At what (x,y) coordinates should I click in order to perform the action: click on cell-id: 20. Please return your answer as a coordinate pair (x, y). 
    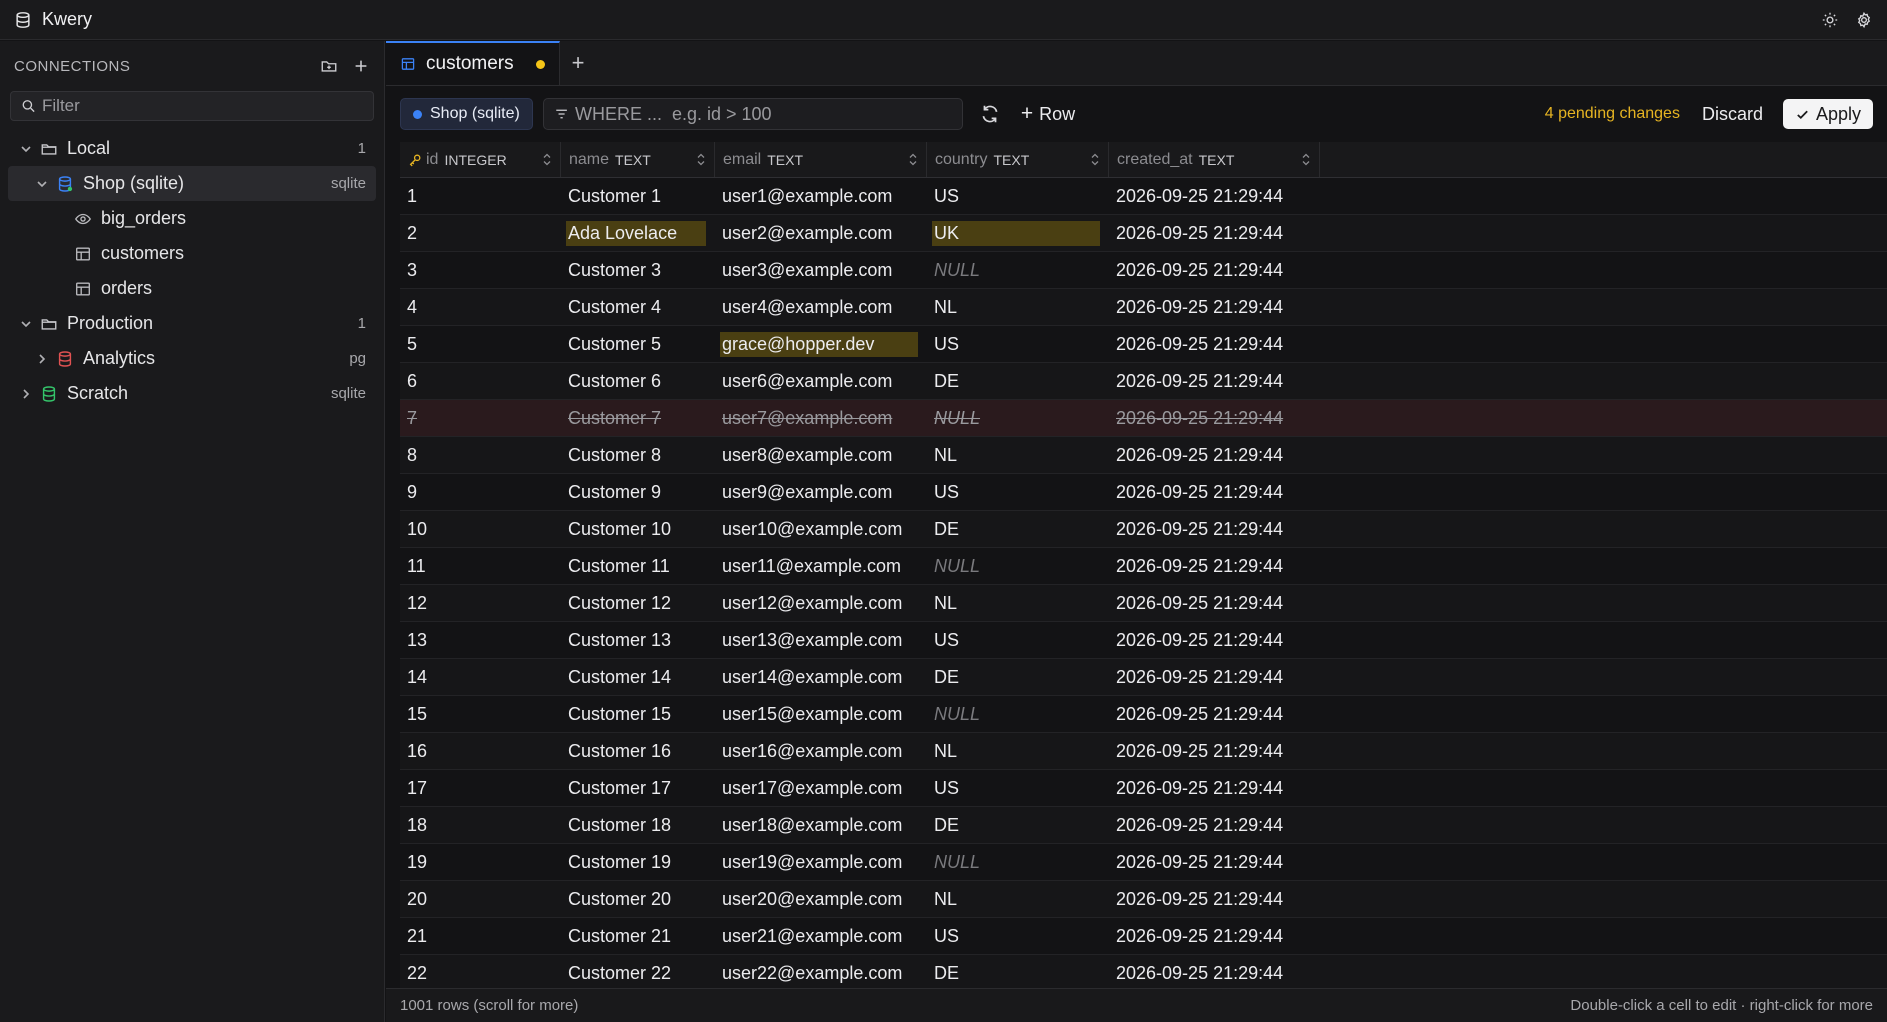
    Looking at the image, I should click on (480, 899).